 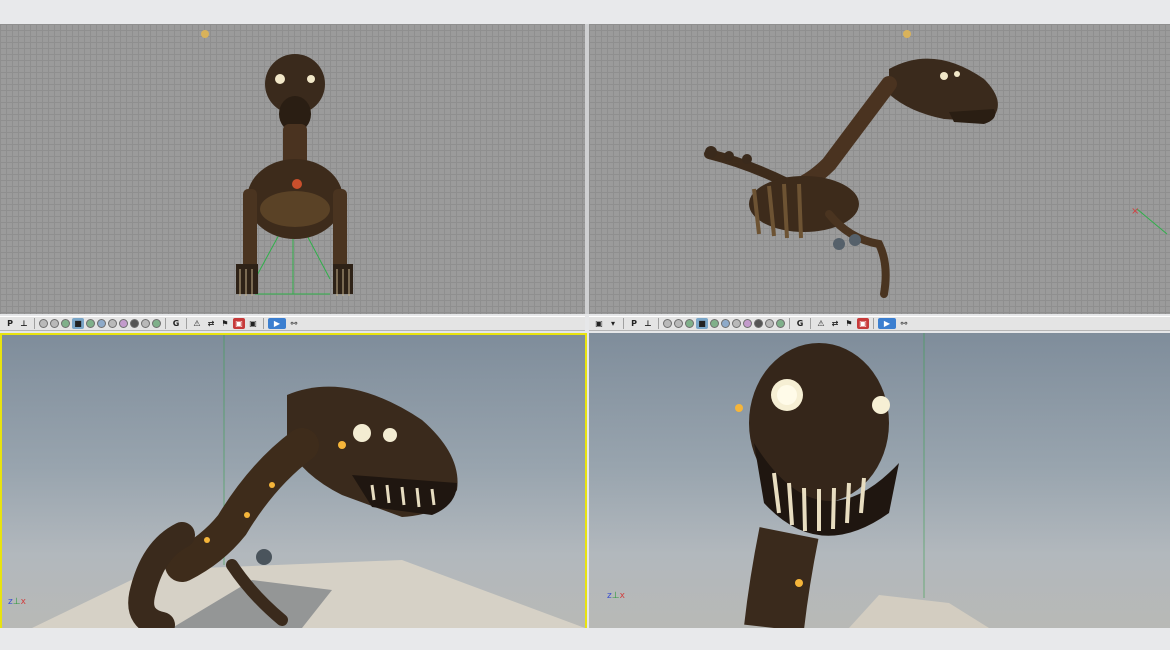 I want to click on toolbar-button: ▣, so click(x=253, y=323).